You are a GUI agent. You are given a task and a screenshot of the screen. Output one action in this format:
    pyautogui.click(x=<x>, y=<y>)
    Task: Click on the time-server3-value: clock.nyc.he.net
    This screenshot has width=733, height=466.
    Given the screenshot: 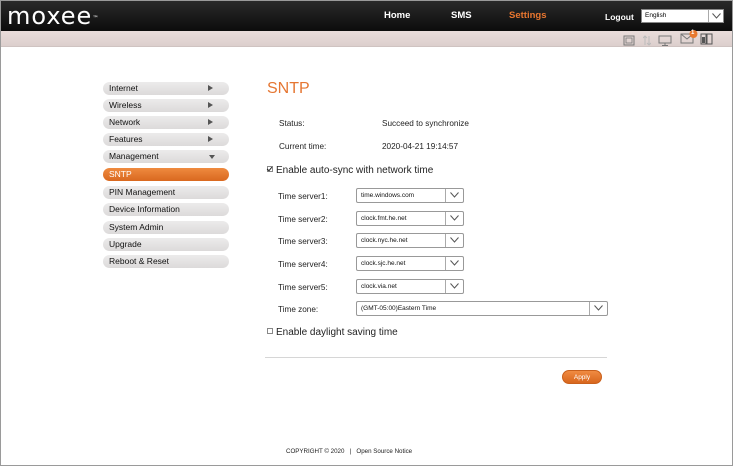 What is the action you would take?
    pyautogui.click(x=384, y=240)
    